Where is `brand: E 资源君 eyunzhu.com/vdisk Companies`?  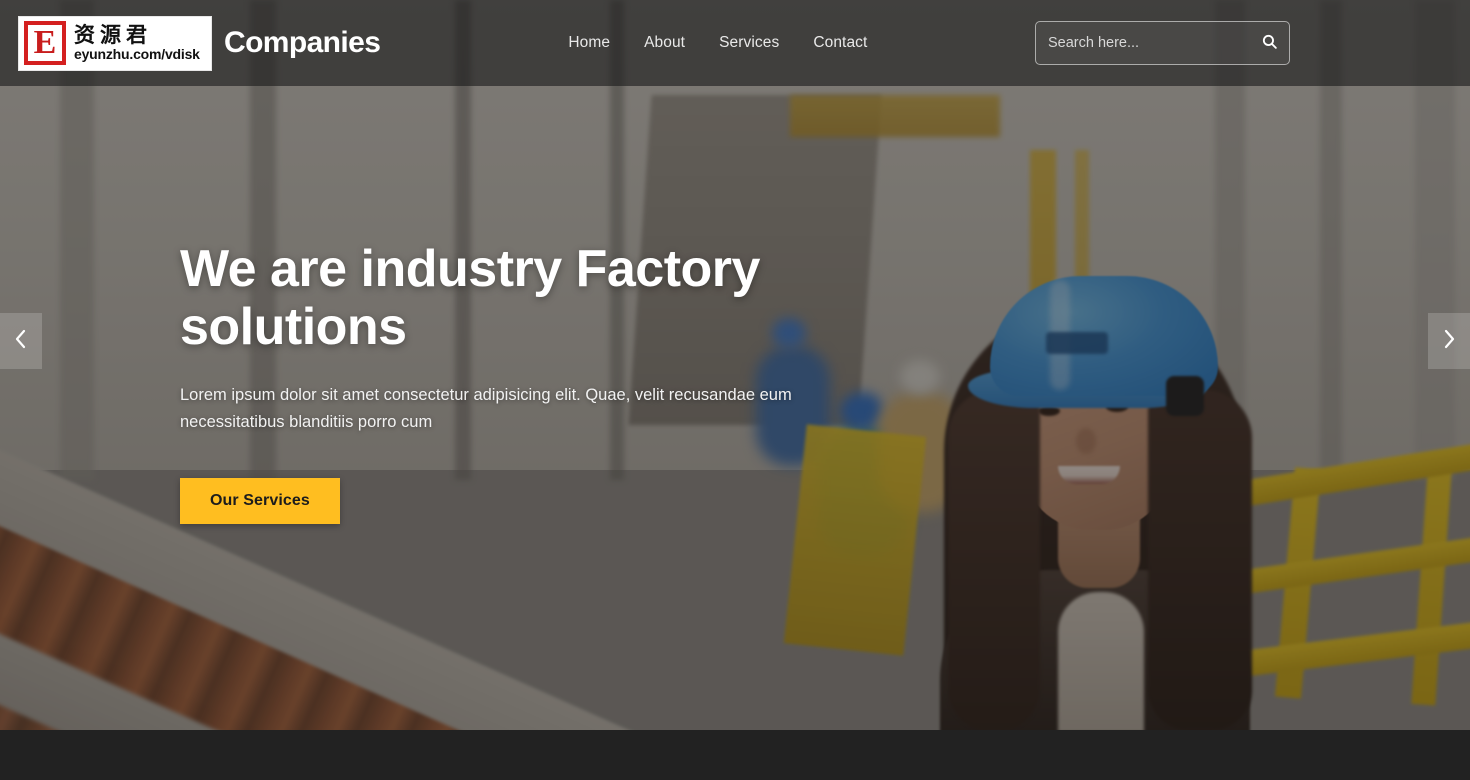
brand: E 资源君 eyunzhu.com/vdisk Companies is located at coordinates (199, 43).